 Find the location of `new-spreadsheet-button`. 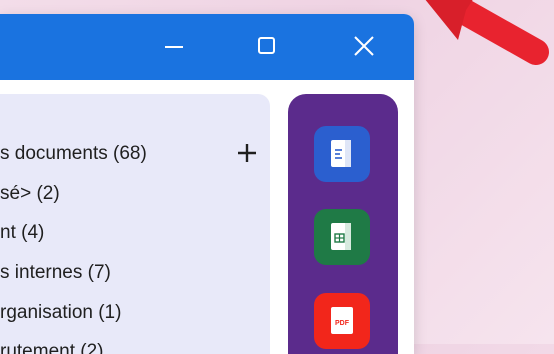

new-spreadsheet-button is located at coordinates (342, 237).